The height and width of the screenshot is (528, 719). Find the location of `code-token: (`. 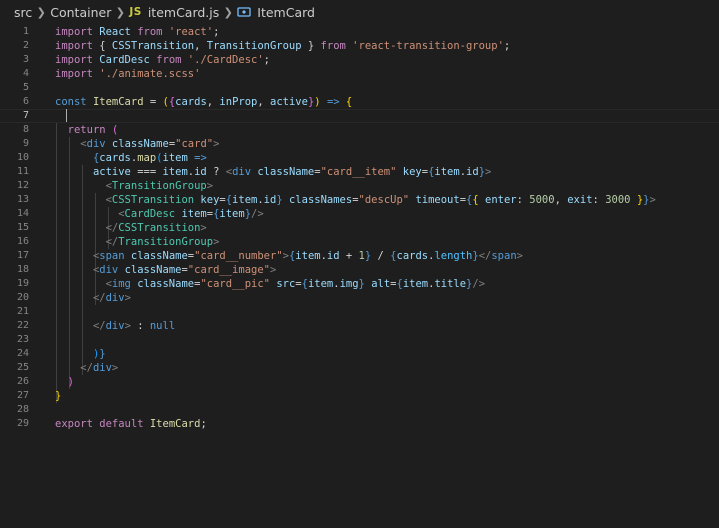

code-token: ( is located at coordinates (115, 130).